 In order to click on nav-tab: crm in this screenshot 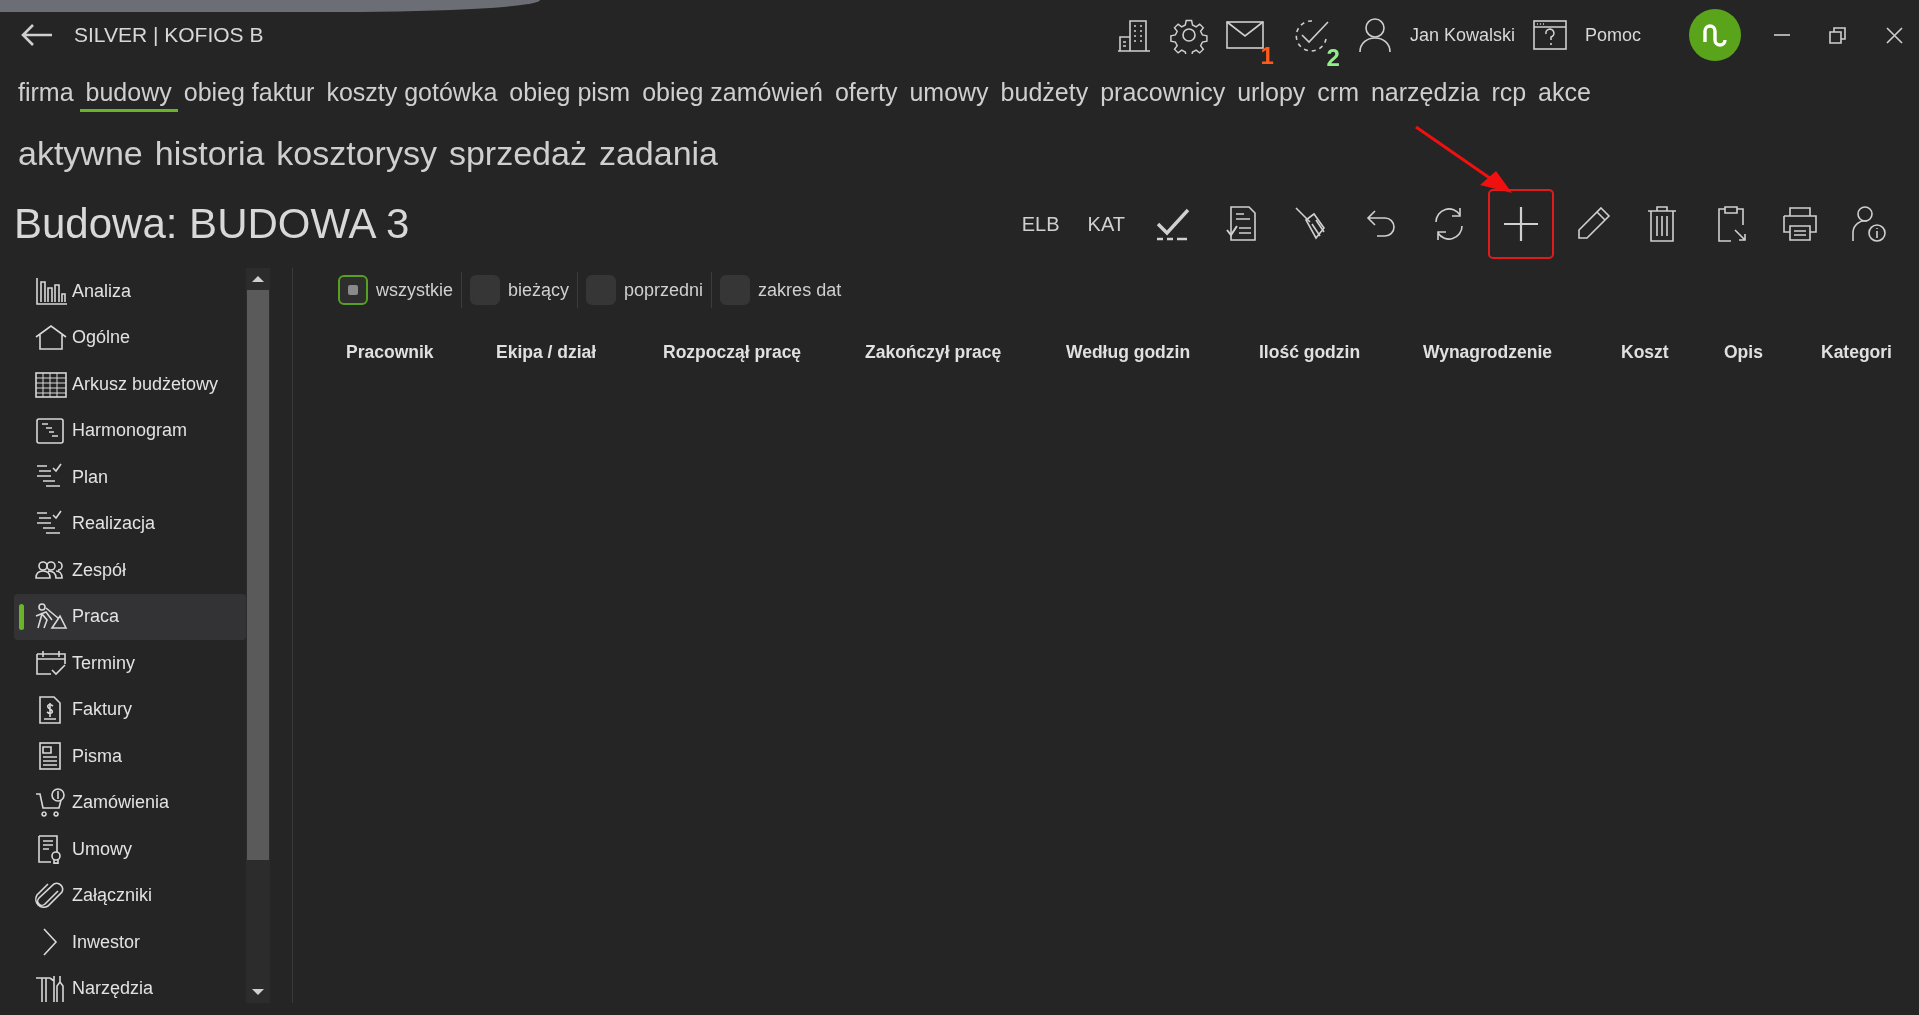, I will do `click(1338, 94)`.